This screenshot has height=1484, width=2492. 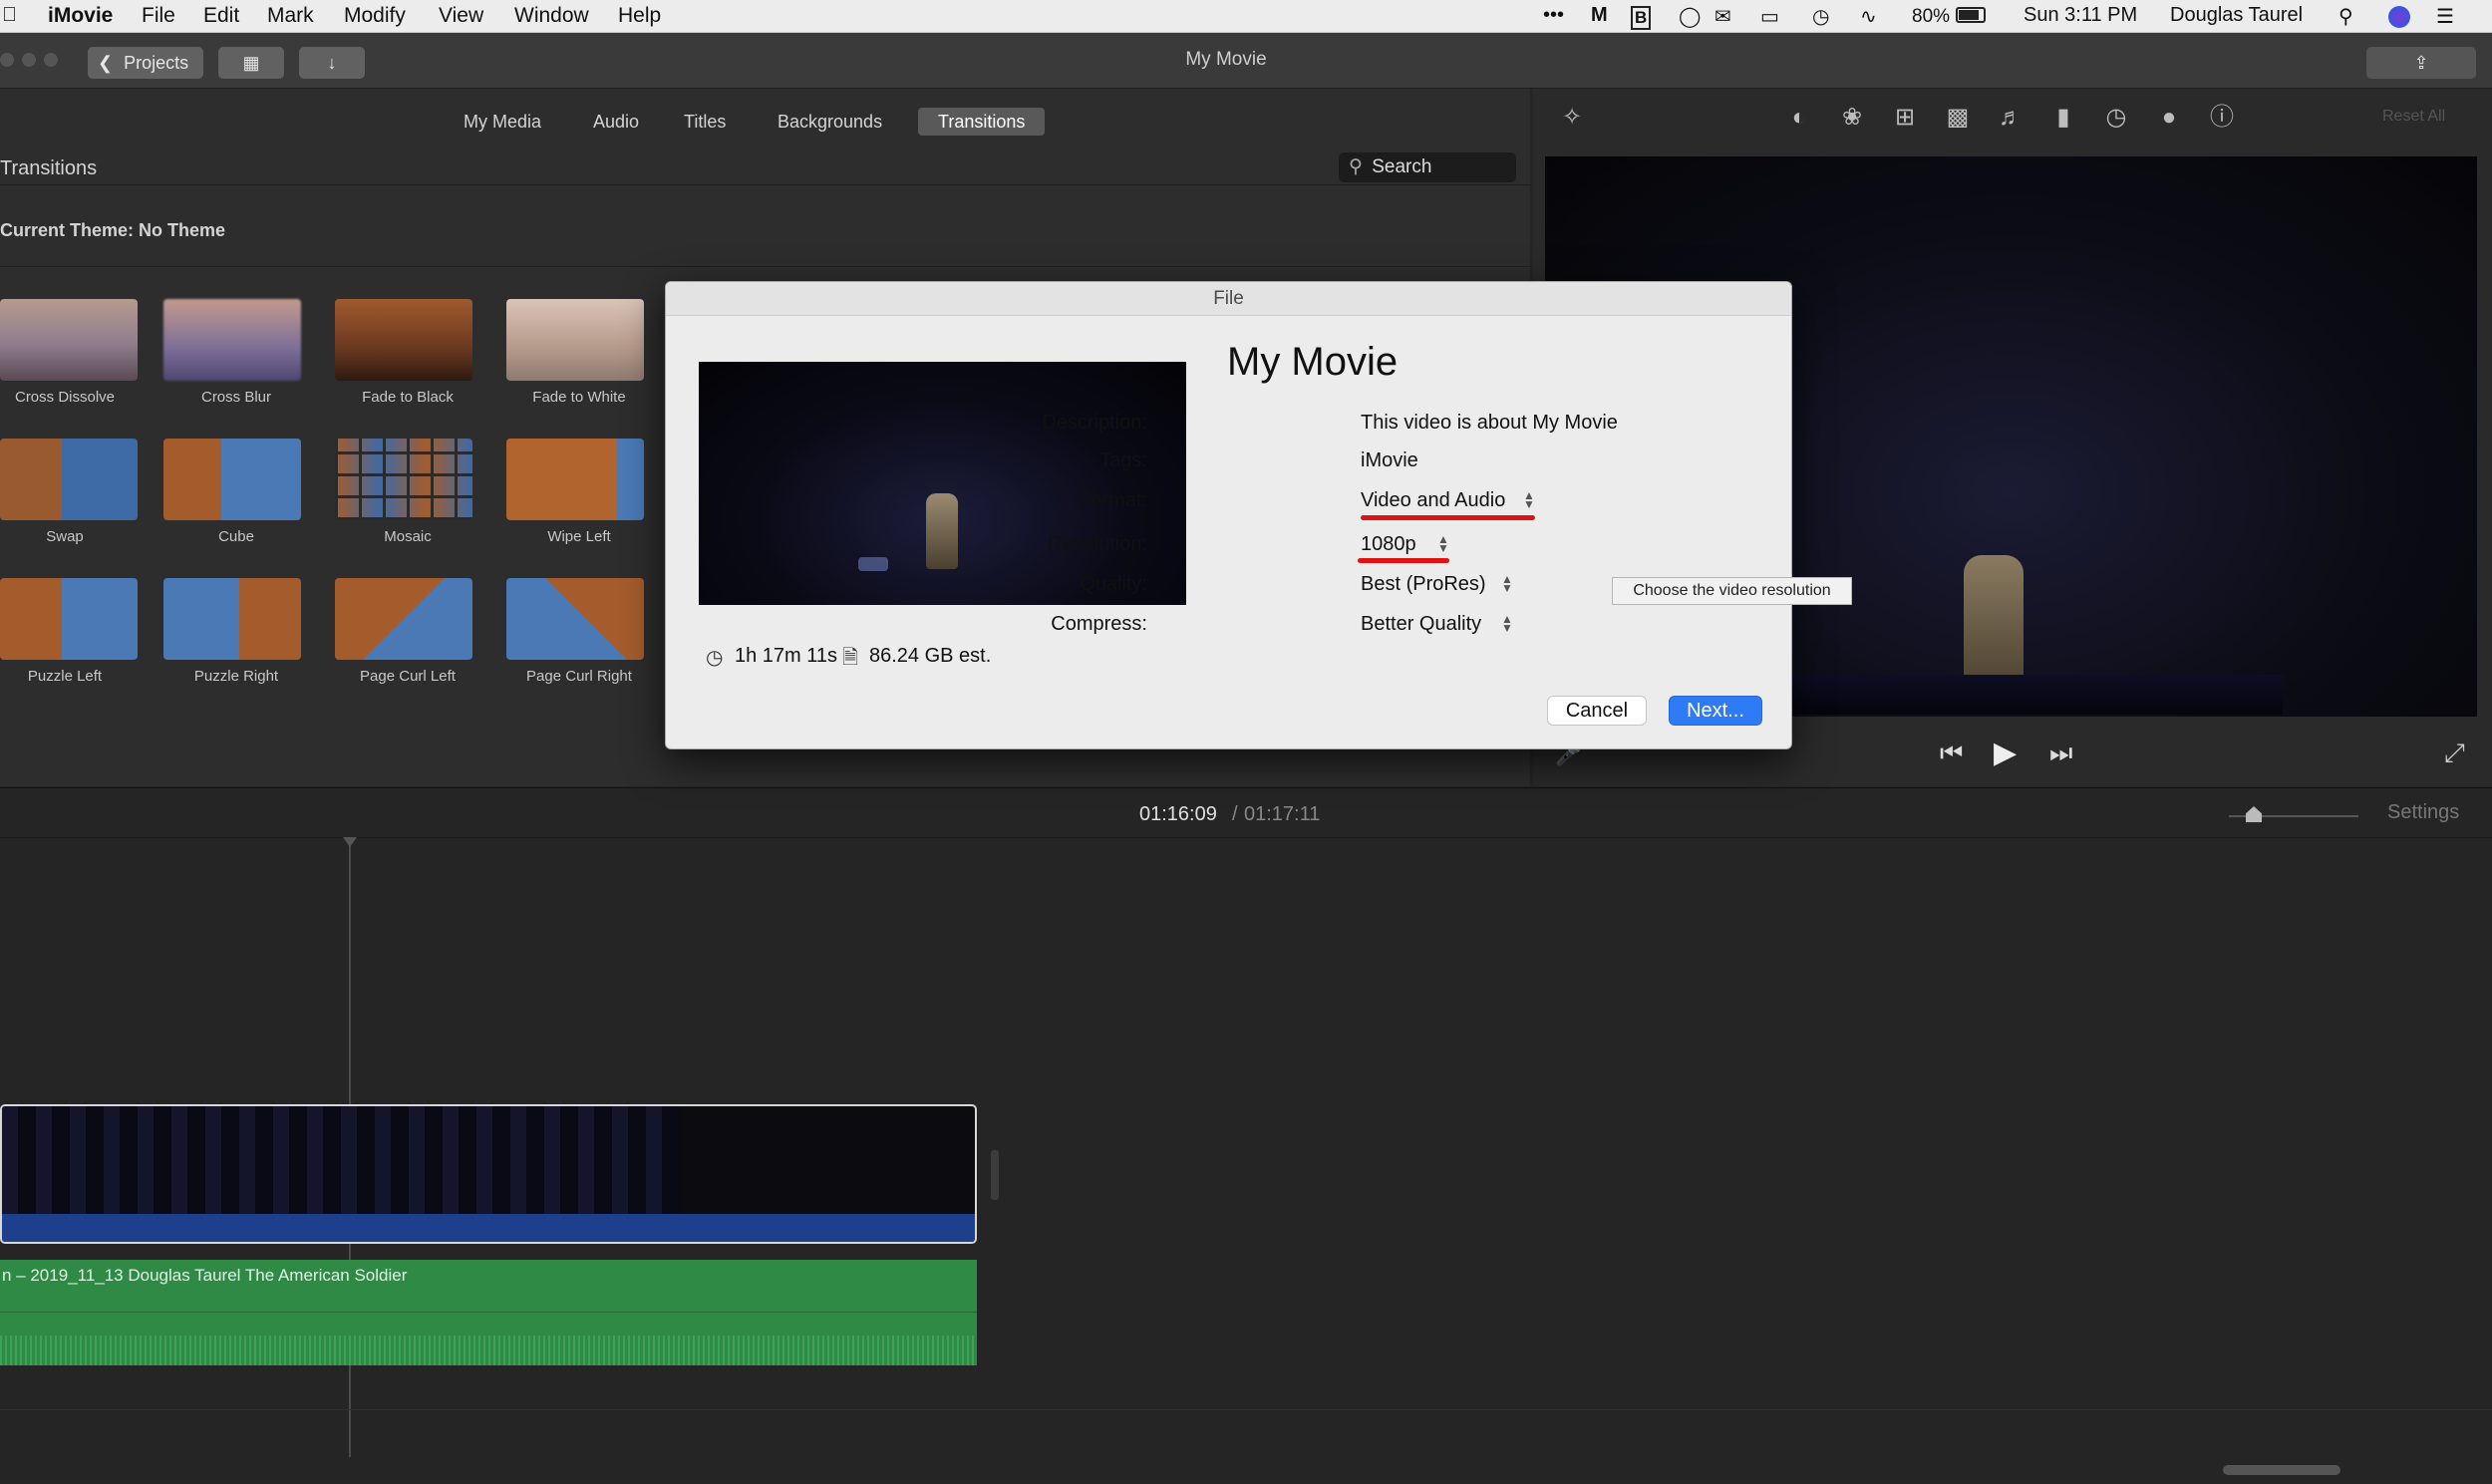 What do you see at coordinates (29, 60) in the screenshot?
I see `window-minimize-icon` at bounding box center [29, 60].